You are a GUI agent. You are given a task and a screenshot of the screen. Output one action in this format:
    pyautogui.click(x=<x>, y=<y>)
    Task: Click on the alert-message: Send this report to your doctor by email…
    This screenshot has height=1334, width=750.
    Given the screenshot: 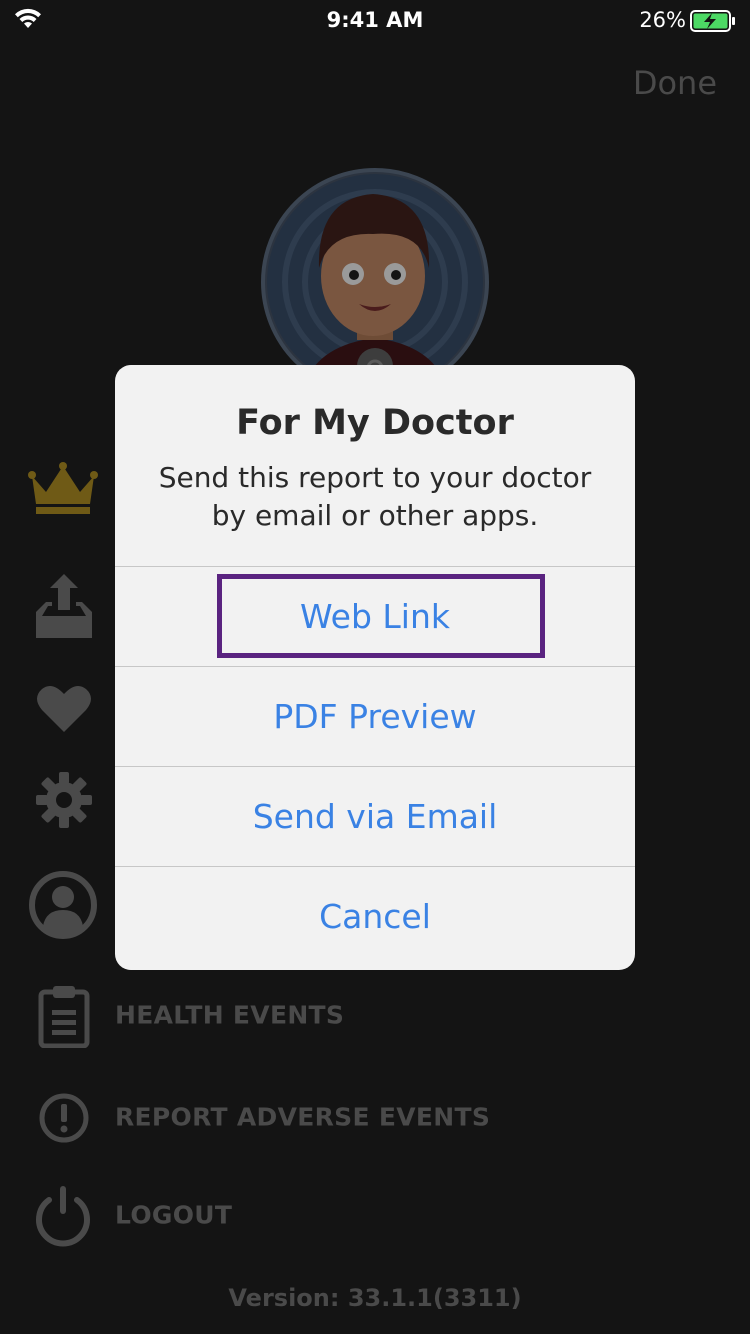 What is the action you would take?
    pyautogui.click(x=375, y=496)
    